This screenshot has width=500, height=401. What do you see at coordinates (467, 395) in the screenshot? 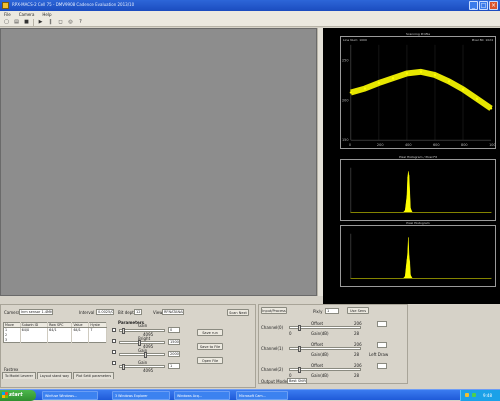
I see `volume-icon` at bounding box center [467, 395].